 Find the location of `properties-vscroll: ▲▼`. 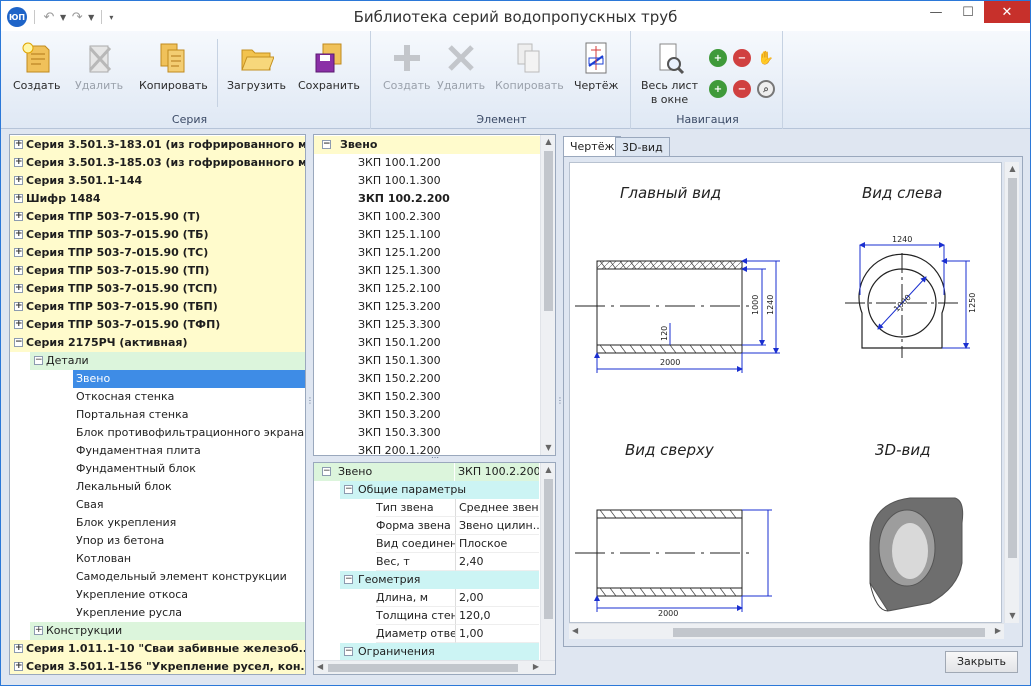

properties-vscroll: ▲▼ is located at coordinates (547, 568).